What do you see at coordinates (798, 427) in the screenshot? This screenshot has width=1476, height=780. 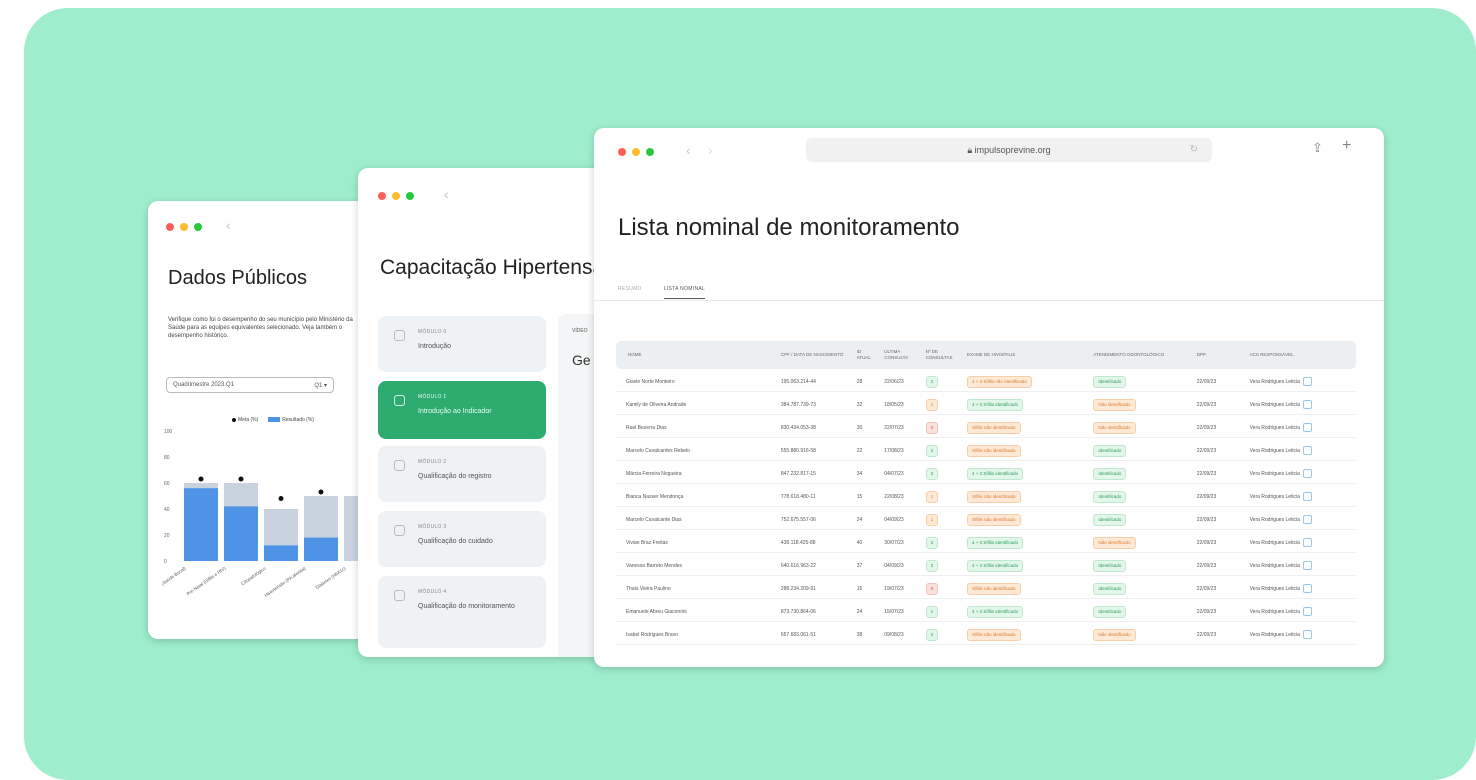 I see `cell-text: 830.434.053-38` at bounding box center [798, 427].